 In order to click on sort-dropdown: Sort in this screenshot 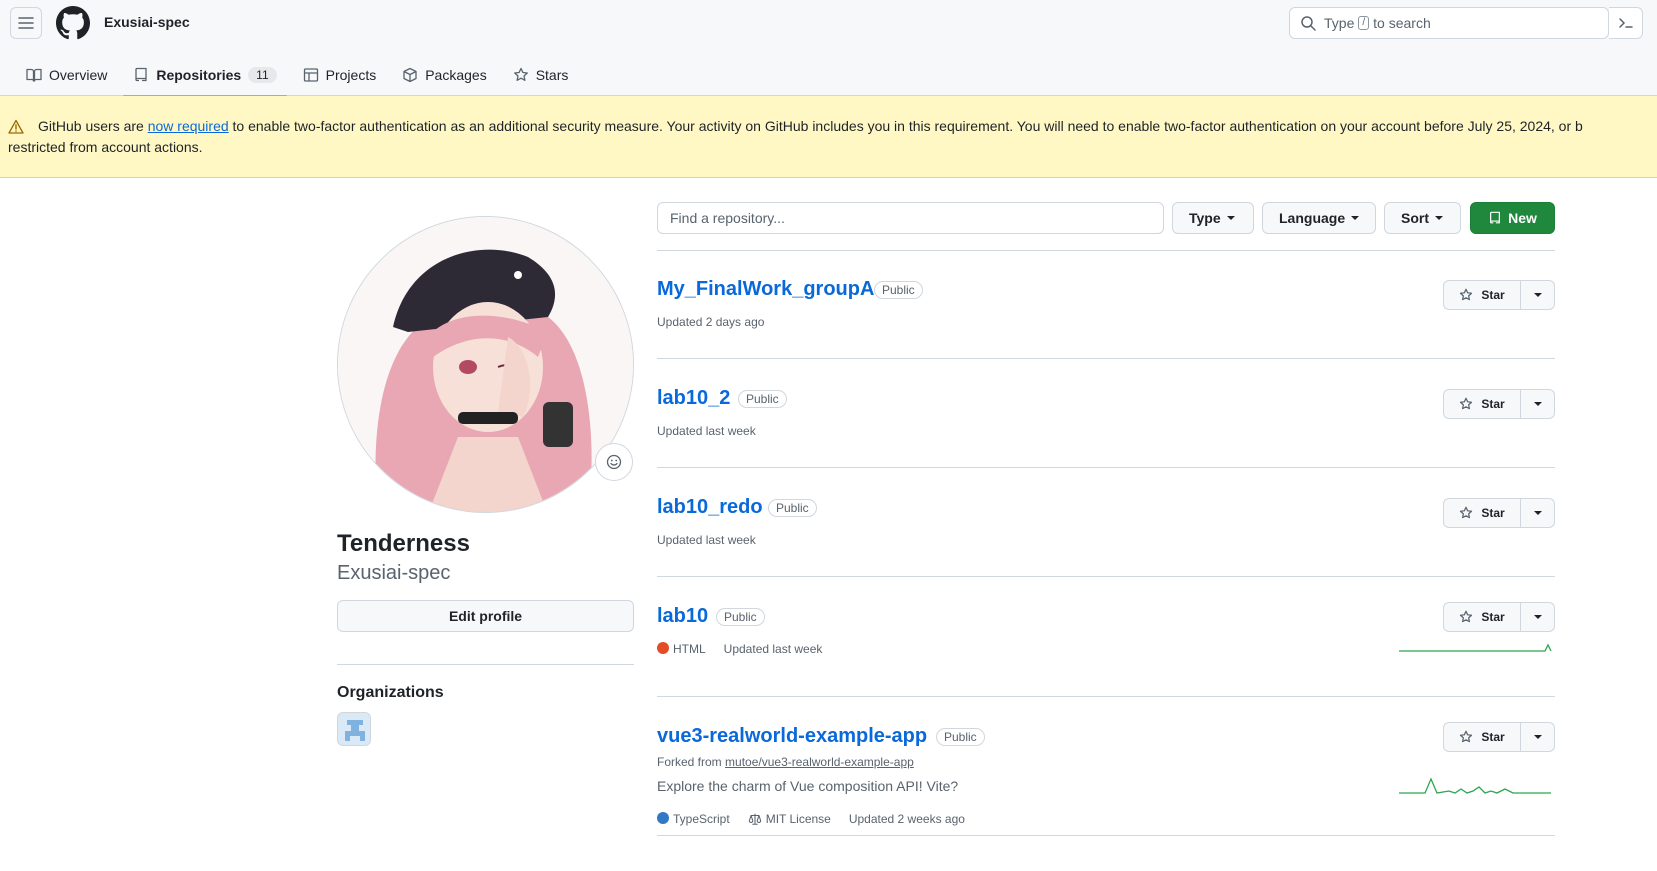, I will do `click(1422, 218)`.